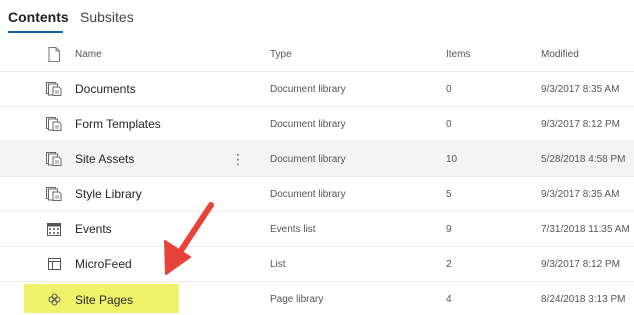  What do you see at coordinates (54, 54) in the screenshot?
I see `file-type-header-icon` at bounding box center [54, 54].